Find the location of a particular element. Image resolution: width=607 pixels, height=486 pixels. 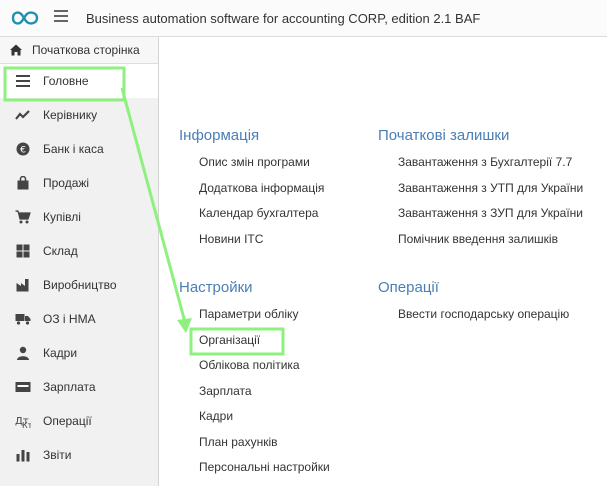

coin-icon: € is located at coordinates (23, 149).